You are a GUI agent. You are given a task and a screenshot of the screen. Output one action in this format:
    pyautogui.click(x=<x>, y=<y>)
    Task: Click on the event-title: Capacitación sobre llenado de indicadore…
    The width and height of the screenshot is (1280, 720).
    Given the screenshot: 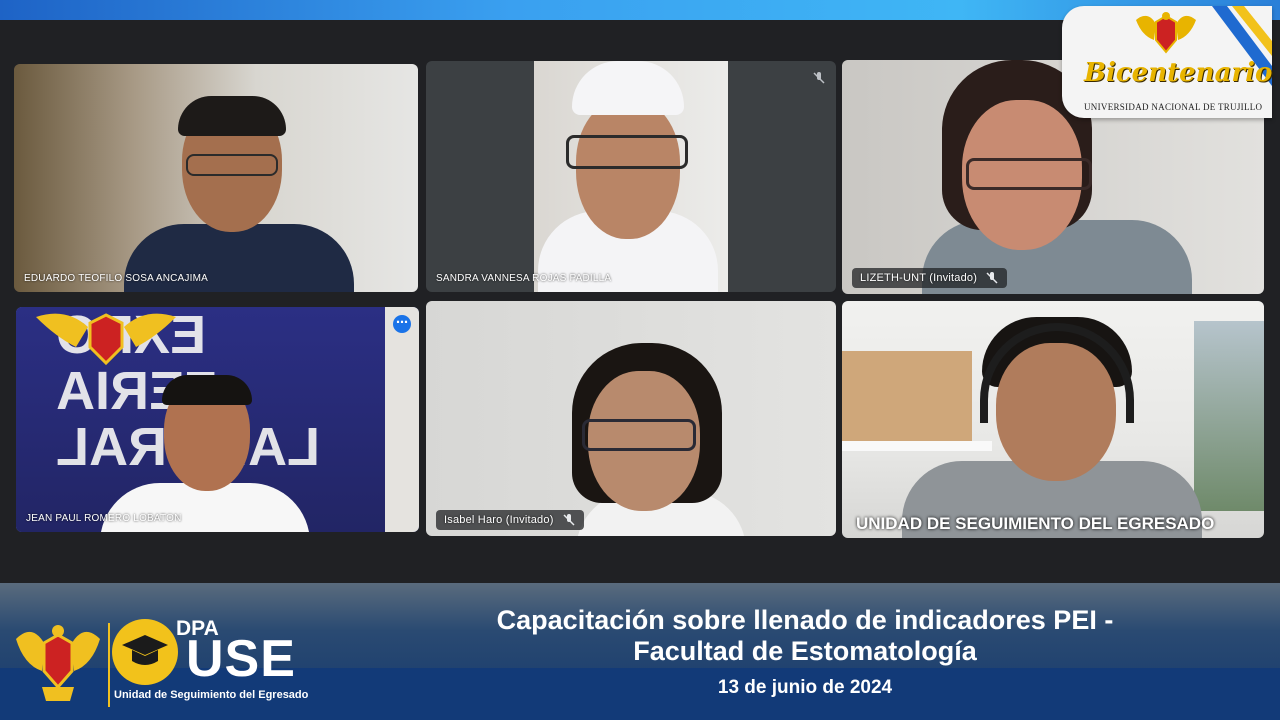 What is the action you would take?
    pyautogui.click(x=805, y=636)
    